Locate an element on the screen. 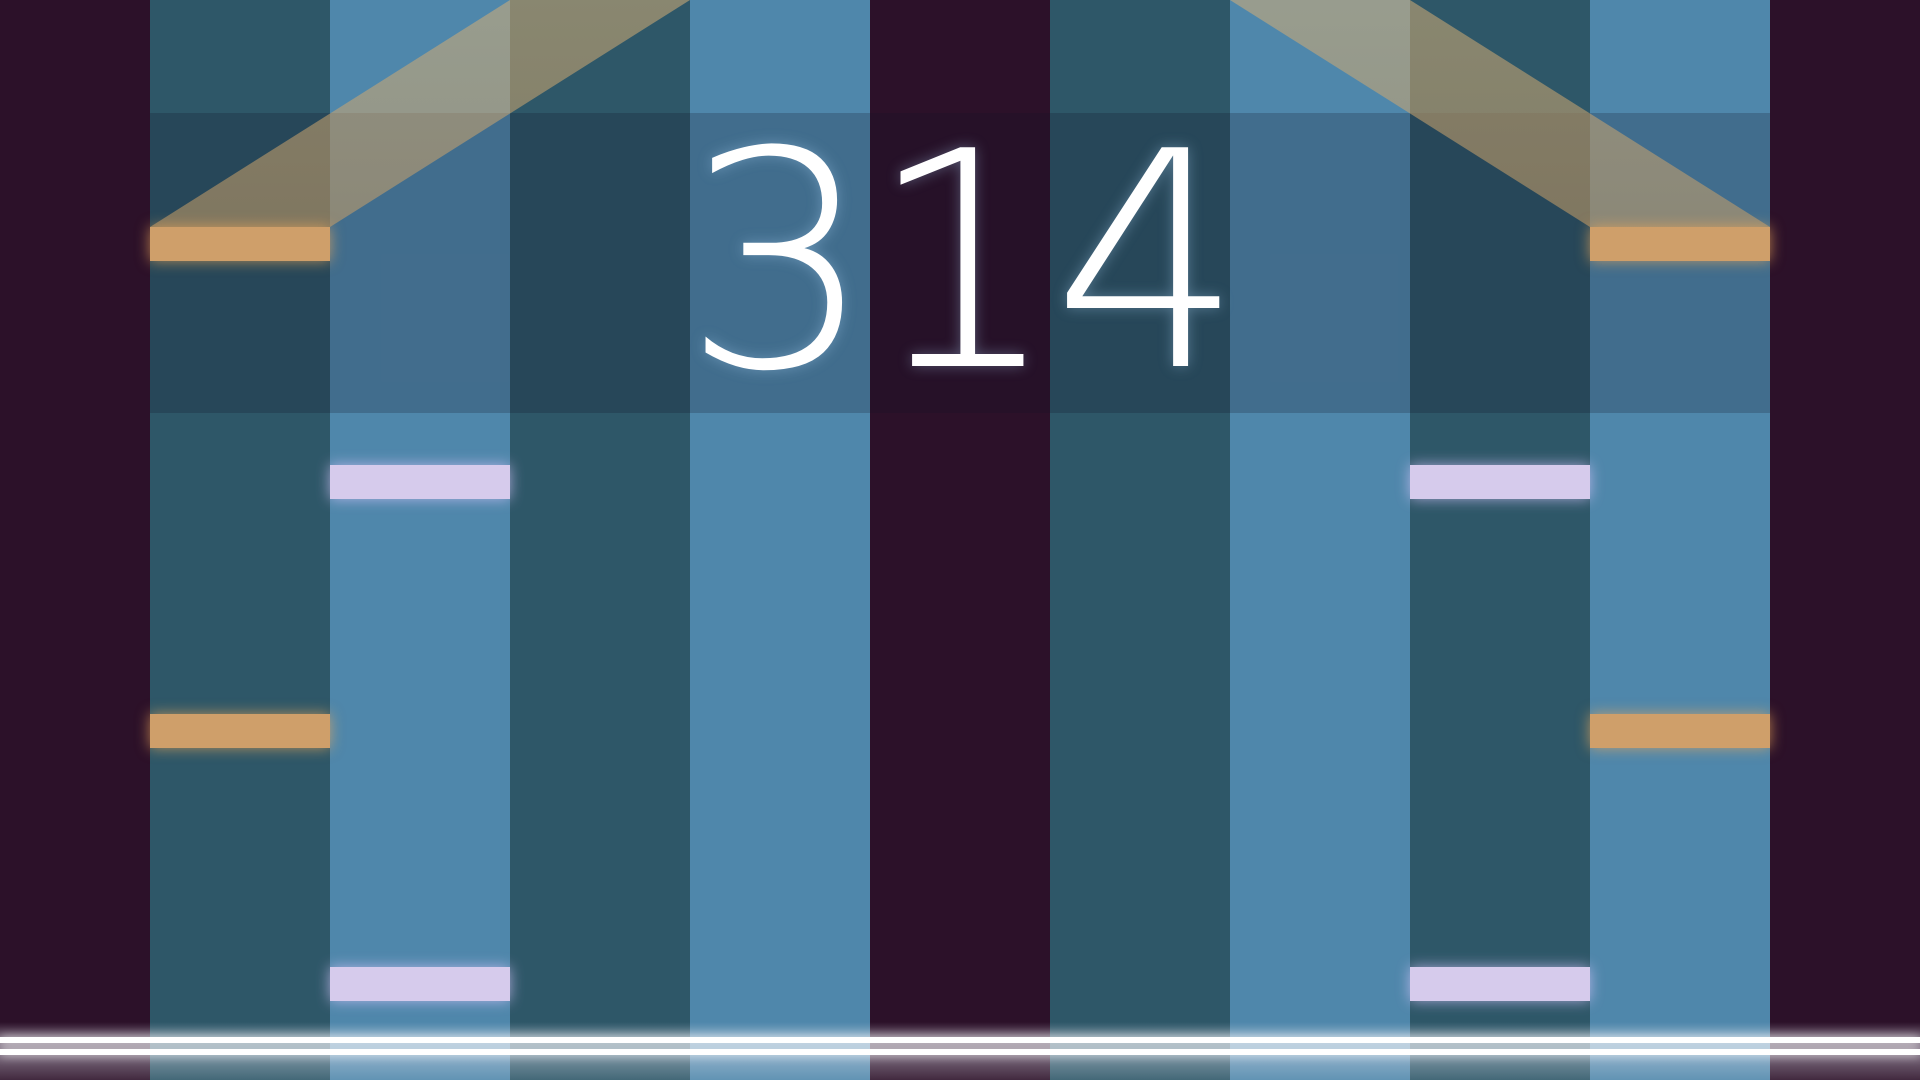 The height and width of the screenshot is (1080, 1920). hit-line-upper is located at coordinates (960, 1040).